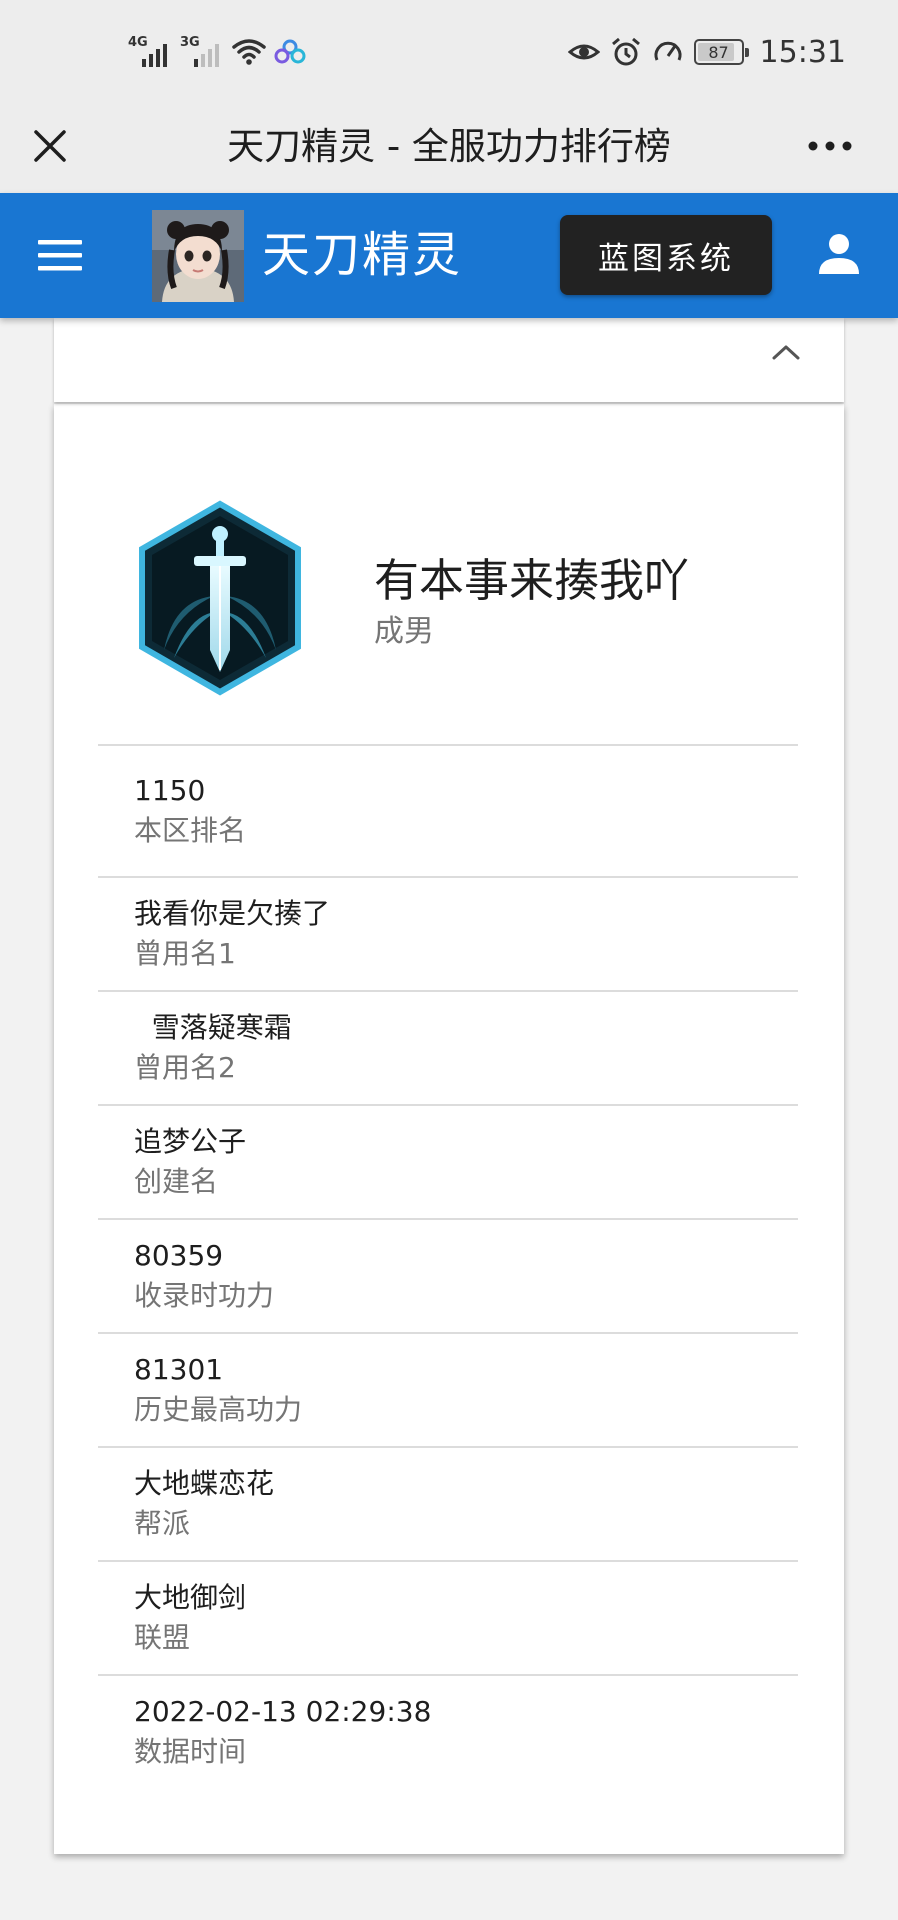  What do you see at coordinates (583, 52) in the screenshot?
I see `eye-icon` at bounding box center [583, 52].